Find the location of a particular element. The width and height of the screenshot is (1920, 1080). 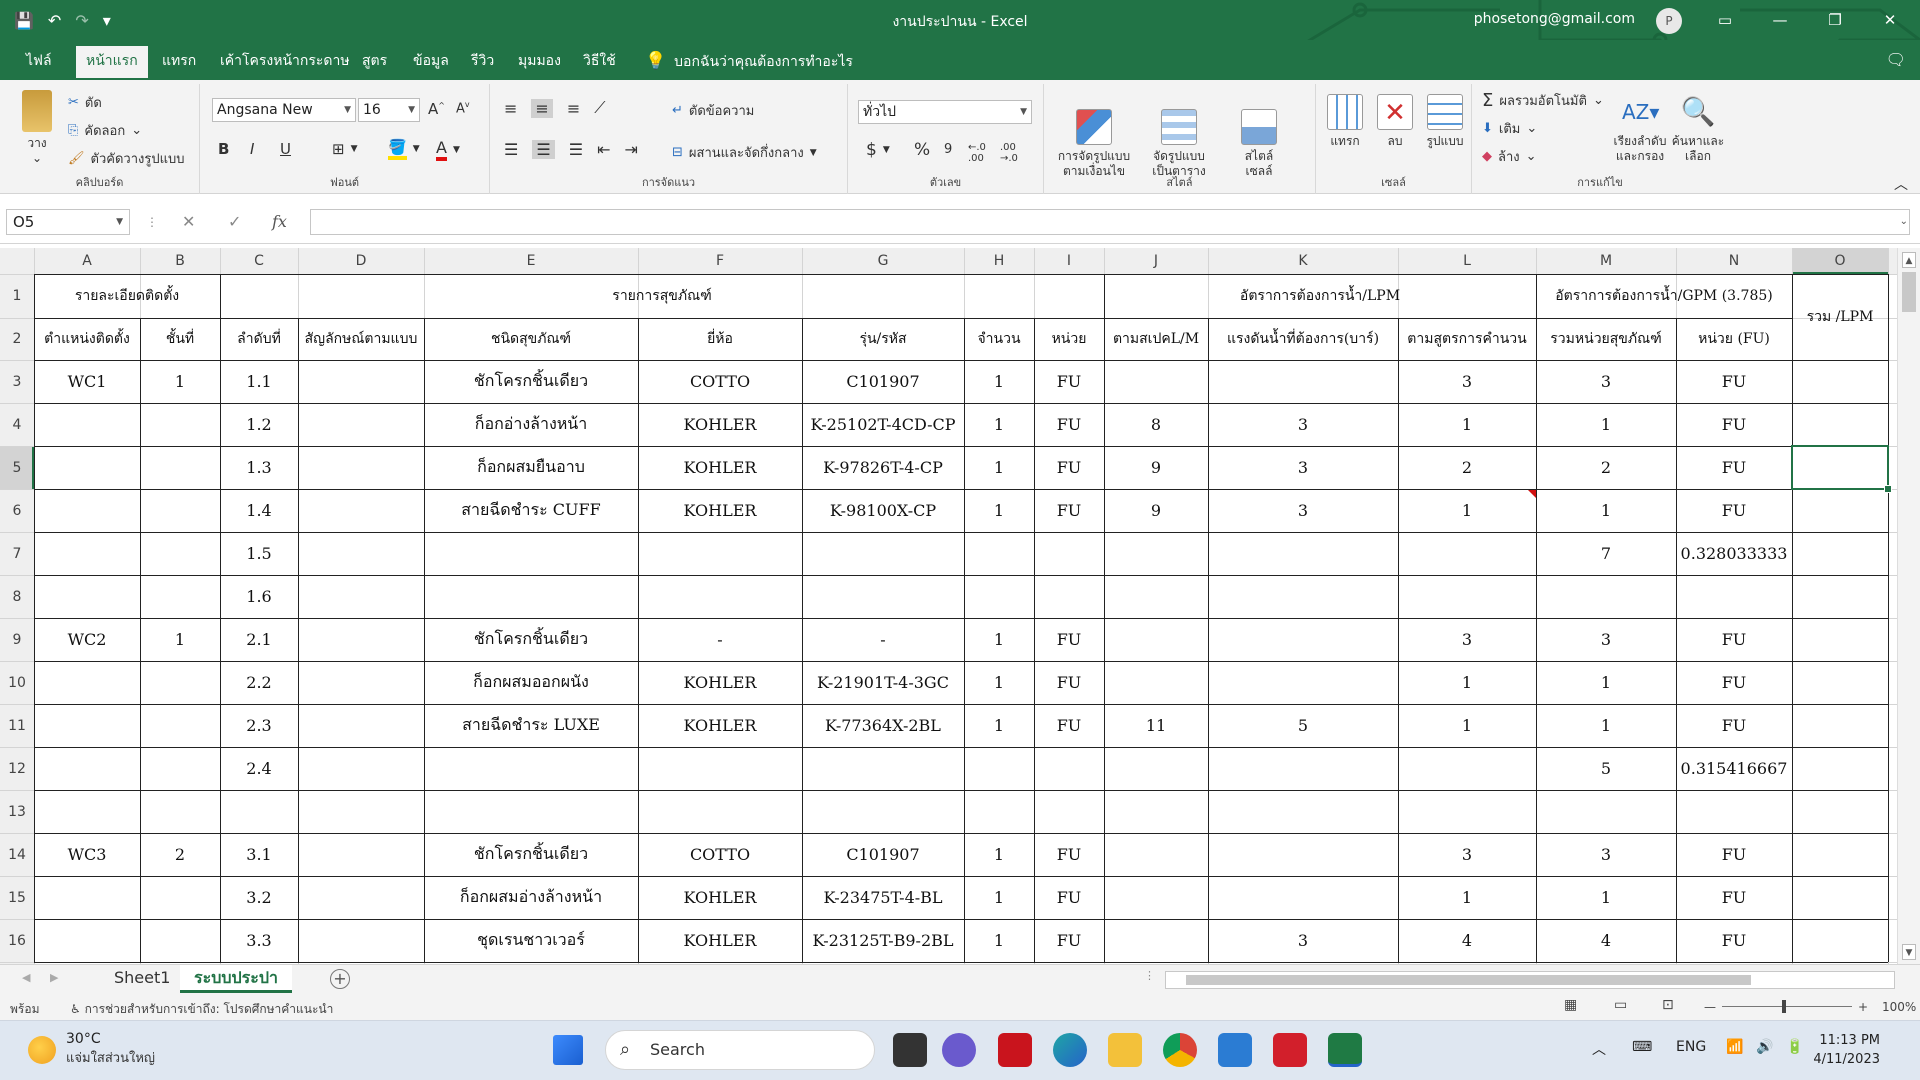

cell-j6: 9 is located at coordinates (1156, 510).